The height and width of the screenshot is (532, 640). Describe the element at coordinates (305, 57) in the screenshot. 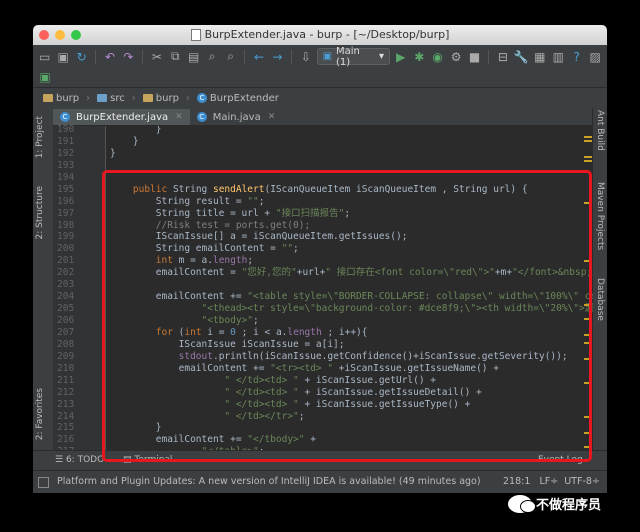

I see `build-icon: ⇩` at that location.